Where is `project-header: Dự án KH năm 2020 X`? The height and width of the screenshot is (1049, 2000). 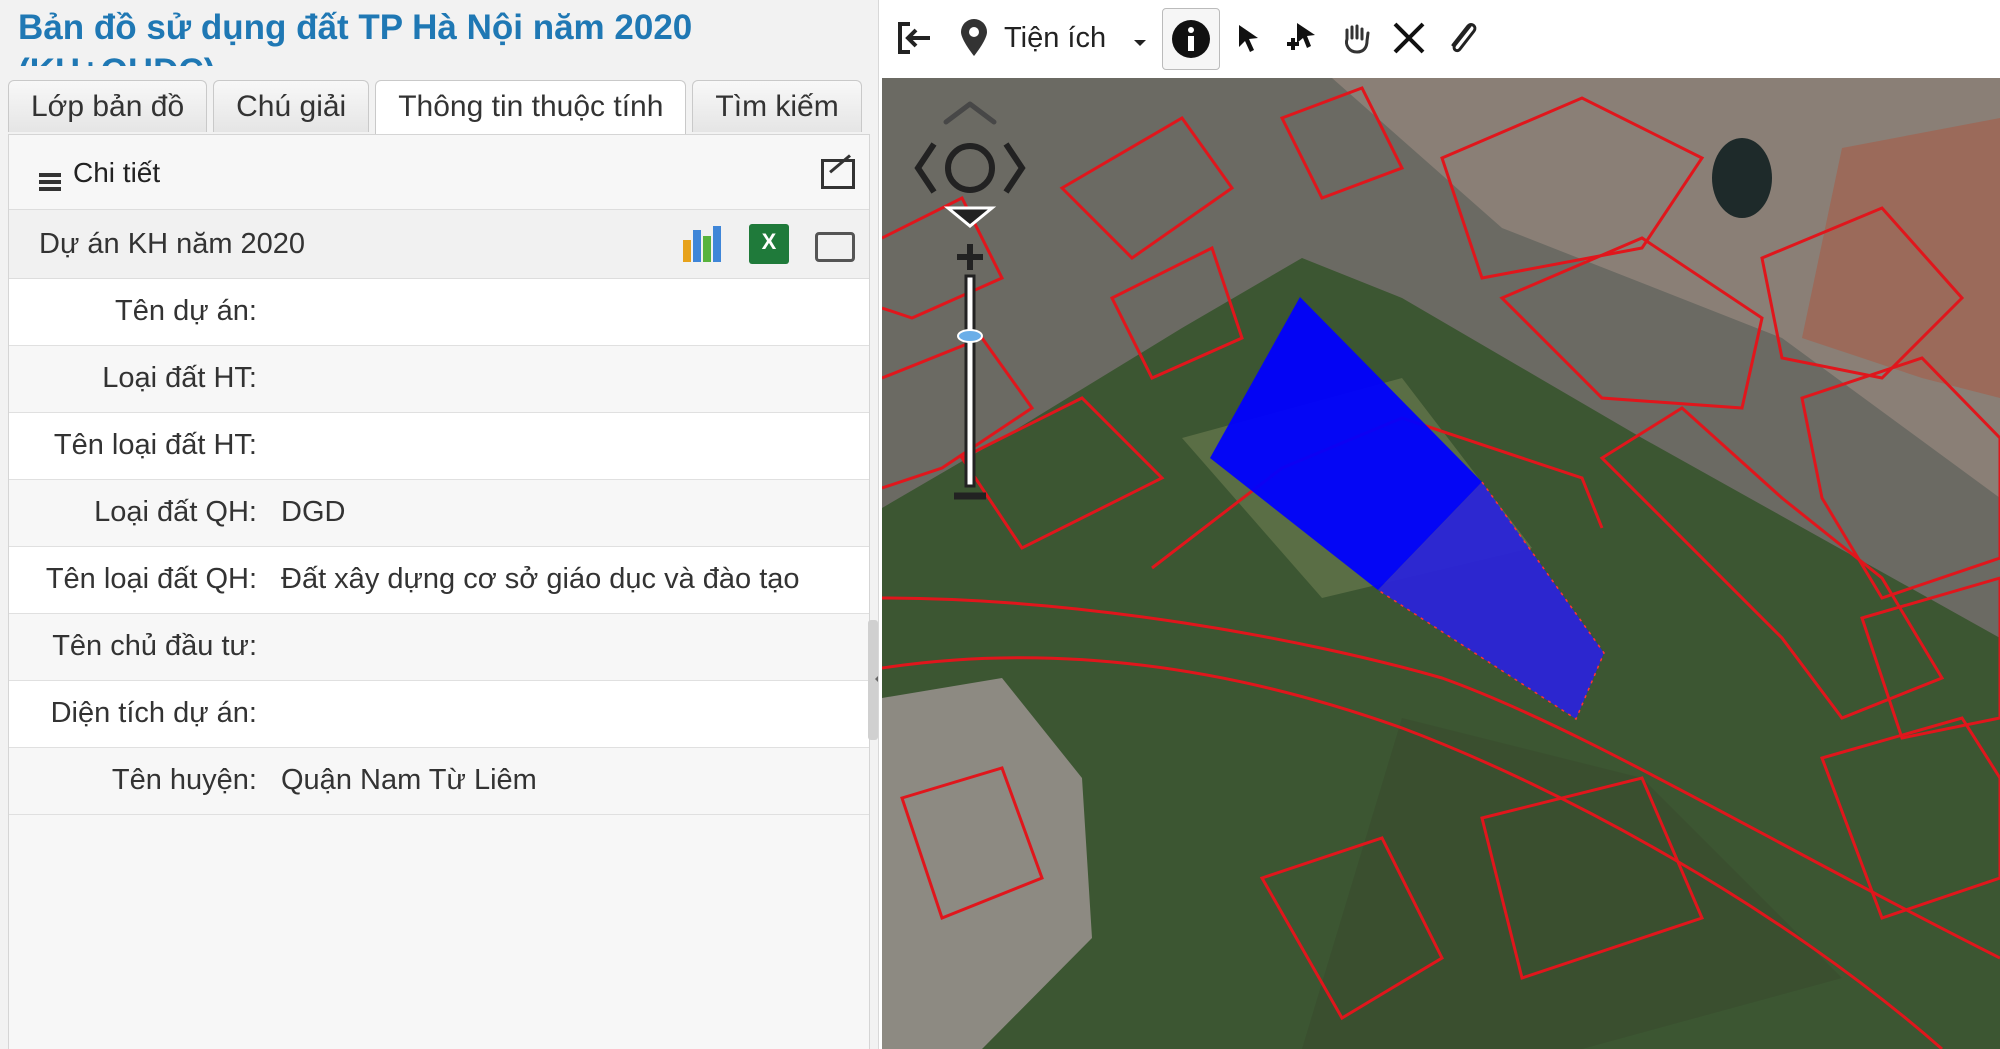 project-header: Dự án KH năm 2020 X is located at coordinates (439, 244).